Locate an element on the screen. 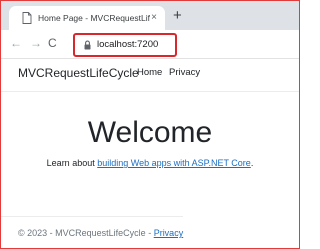 Image resolution: width=320 pixels, height=249 pixels. page-heading: Welcome is located at coordinates (150, 132).